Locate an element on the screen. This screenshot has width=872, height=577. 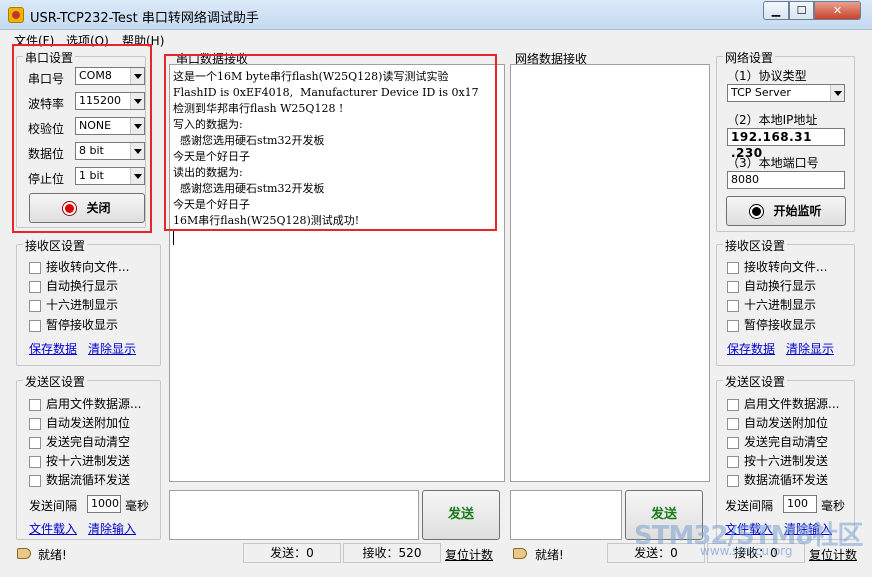
right-send-option: 按十六进制发送 is located at coordinates (777, 460).